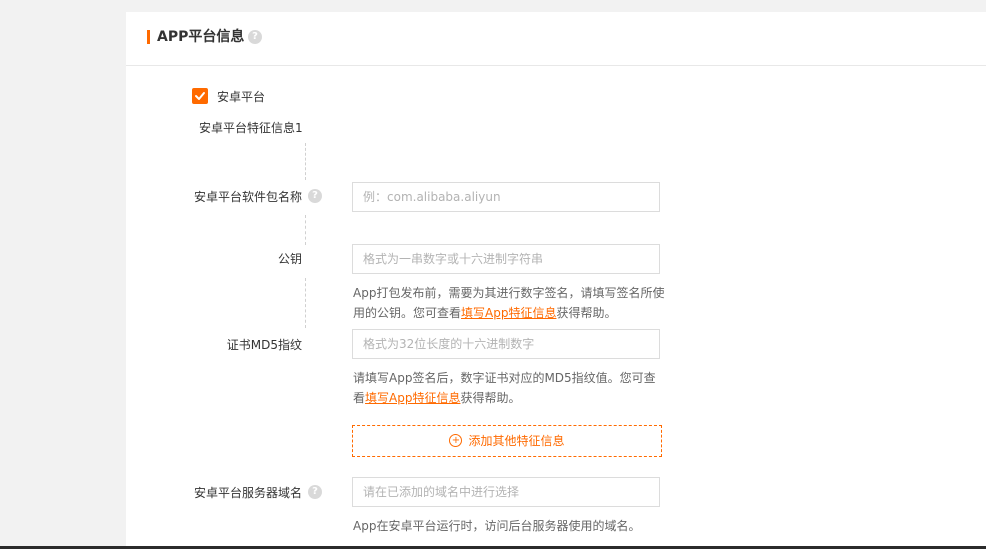  I want to click on plus-circle-icon: +, so click(456, 440).